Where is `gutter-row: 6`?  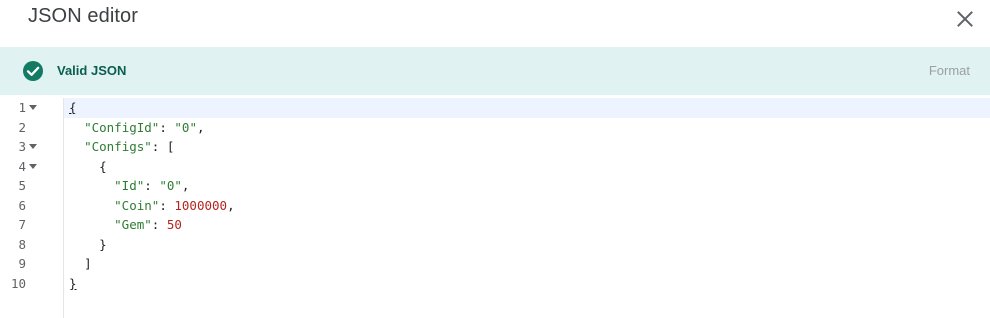
gutter-row: 6 is located at coordinates (31, 206).